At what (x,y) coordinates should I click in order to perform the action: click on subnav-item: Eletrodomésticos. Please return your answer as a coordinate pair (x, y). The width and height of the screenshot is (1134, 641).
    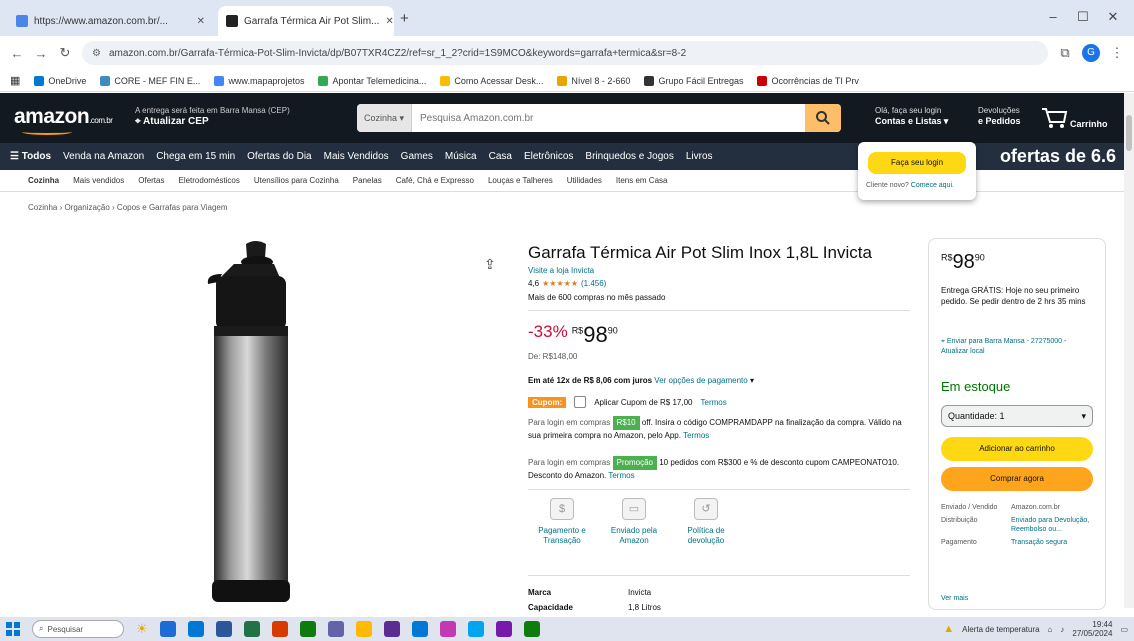
    Looking at the image, I should click on (208, 180).